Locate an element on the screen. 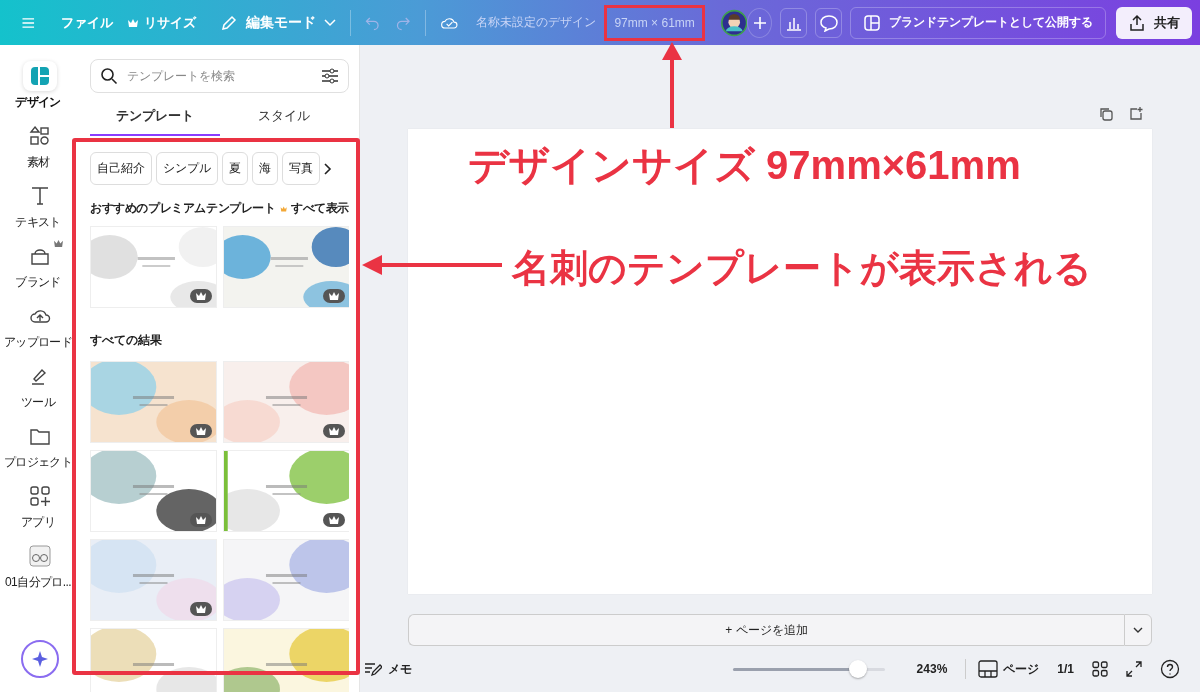  sidebar-item: アップロード is located at coordinates (40, 327).